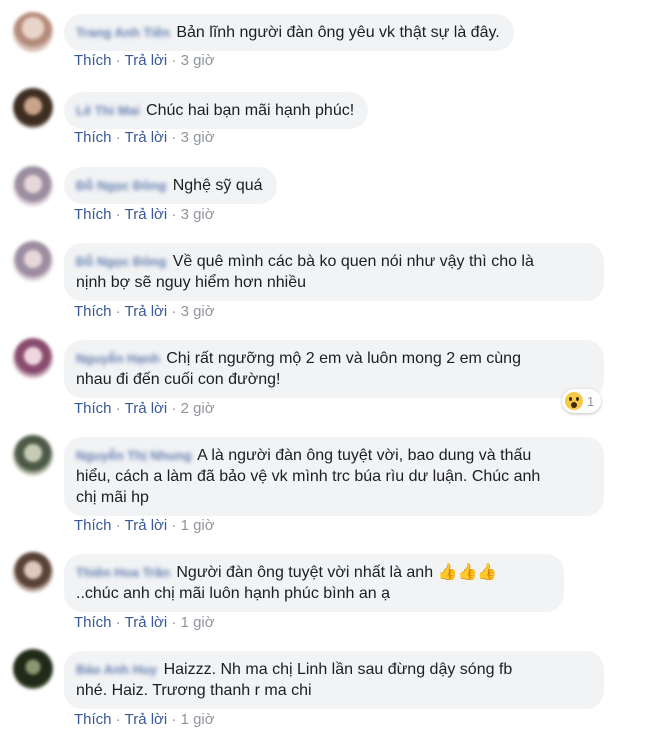 This screenshot has height=736, width=650. I want to click on wow-reaction-icon, so click(574, 401).